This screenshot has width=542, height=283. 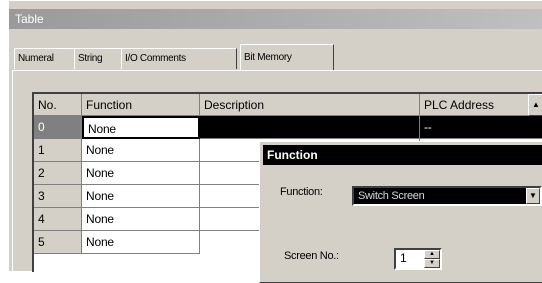 I want to click on spin-up-icon: ▲, so click(x=432, y=254).